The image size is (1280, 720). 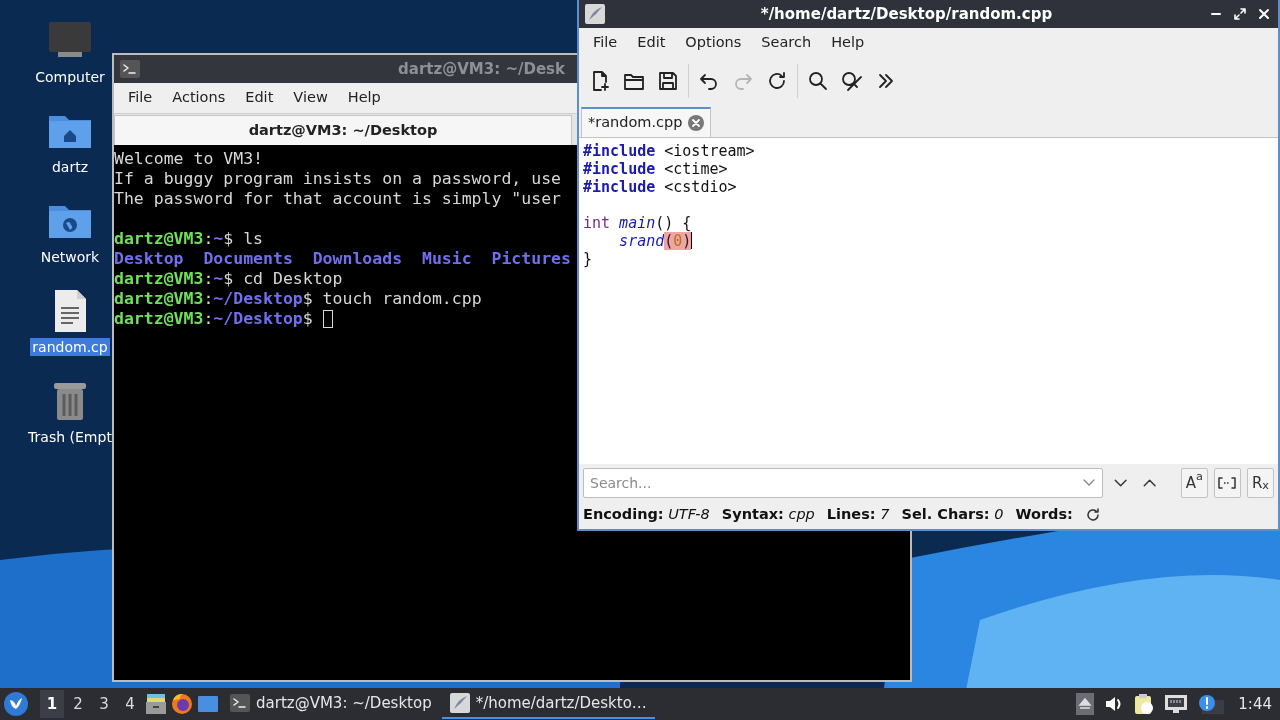 I want to click on window-title: dartz@VM3: ~/Desk, so click(x=481, y=69).